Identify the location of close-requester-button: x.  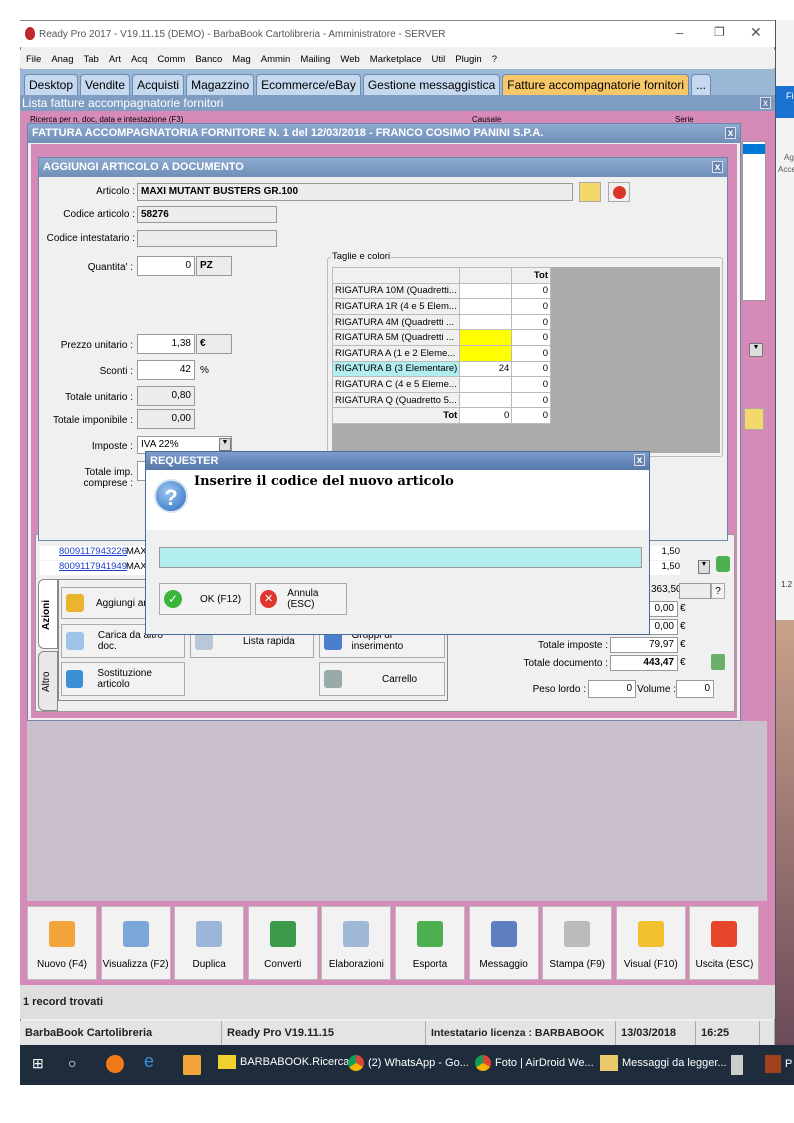
(639, 460).